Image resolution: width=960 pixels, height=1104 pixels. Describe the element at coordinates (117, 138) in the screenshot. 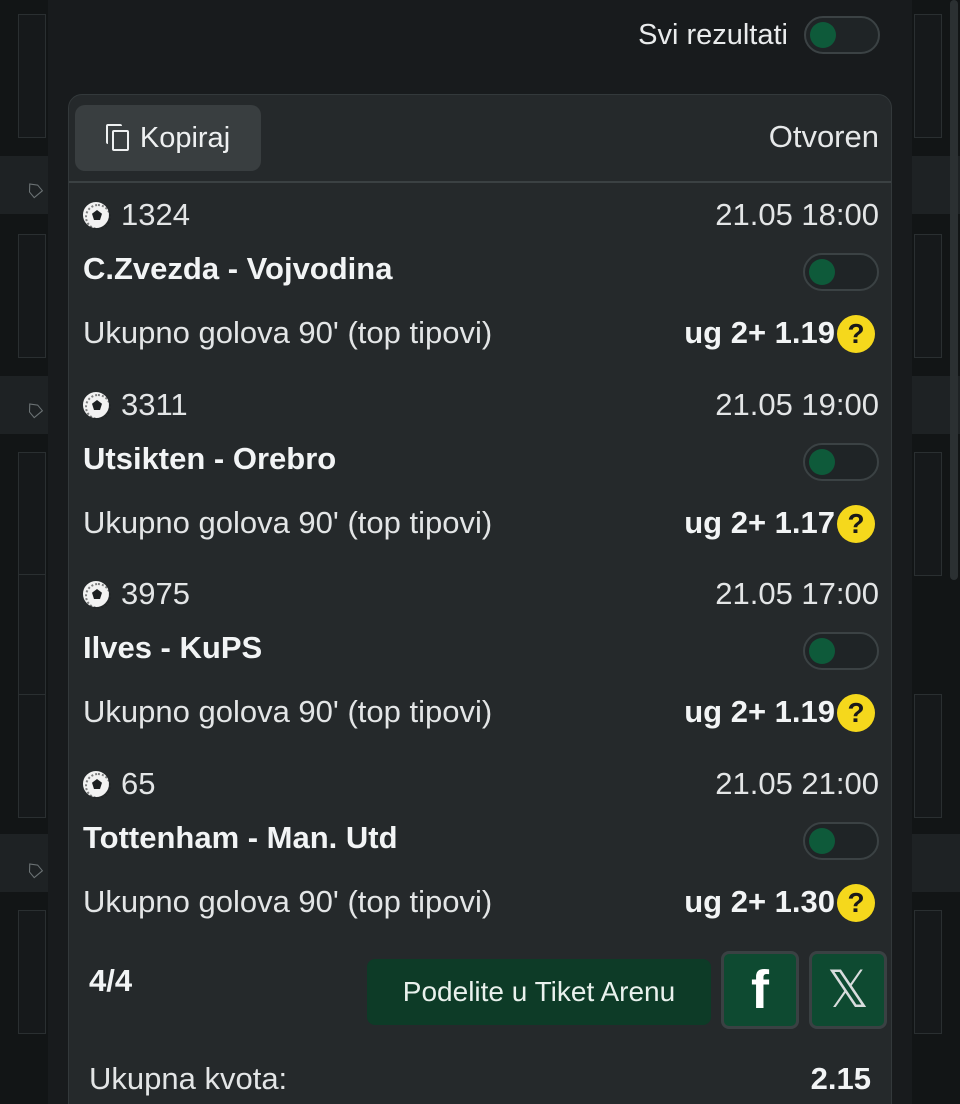

I see `copy-icon` at that location.